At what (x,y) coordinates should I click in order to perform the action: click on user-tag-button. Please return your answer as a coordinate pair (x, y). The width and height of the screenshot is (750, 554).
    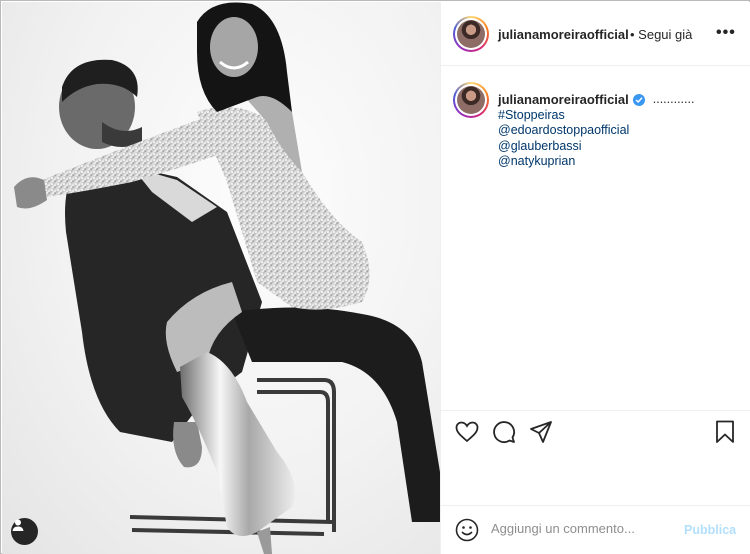
    Looking at the image, I should click on (24, 531).